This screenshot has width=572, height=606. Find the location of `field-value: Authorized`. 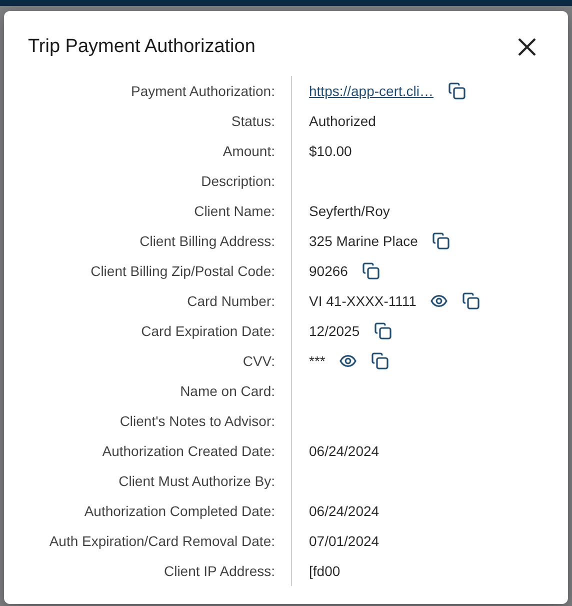

field-value: Authorized is located at coordinates (342, 121).